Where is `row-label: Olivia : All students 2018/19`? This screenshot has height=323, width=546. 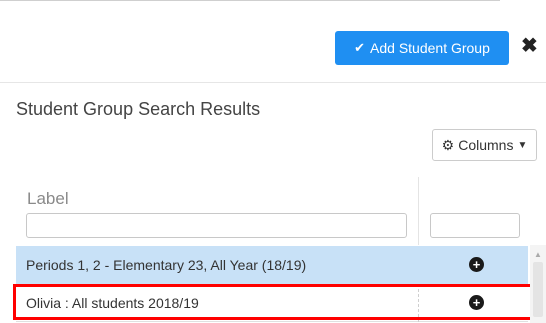 row-label: Olivia : All students 2018/19 is located at coordinates (112, 303).